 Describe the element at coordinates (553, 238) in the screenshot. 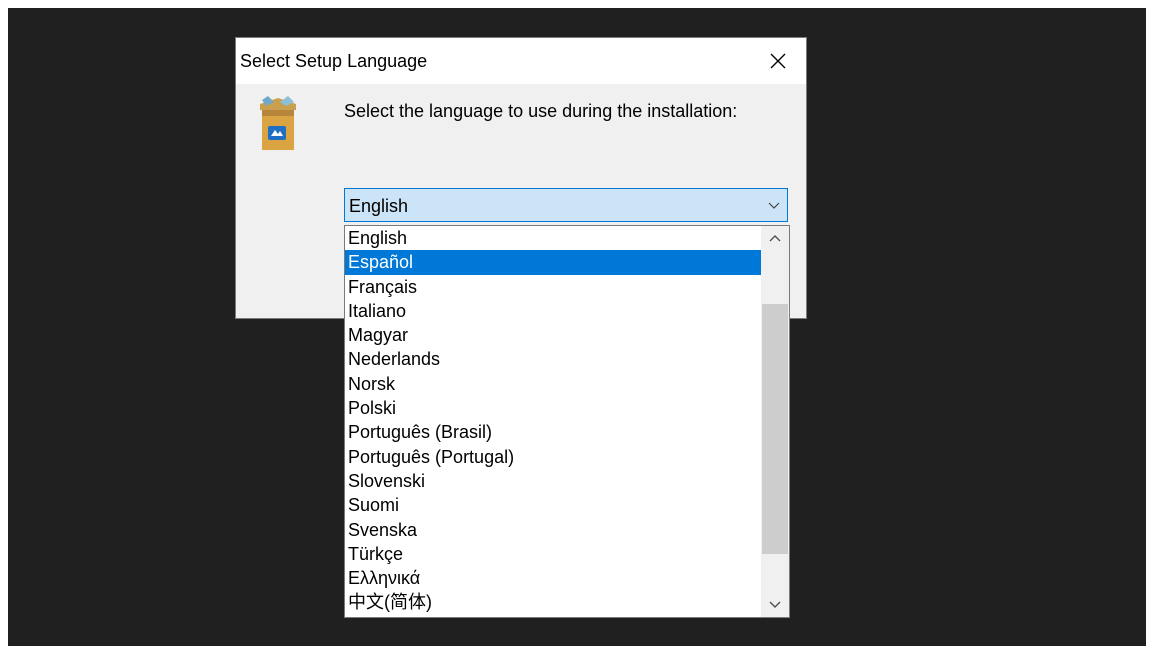

I see `language-option: English` at that location.